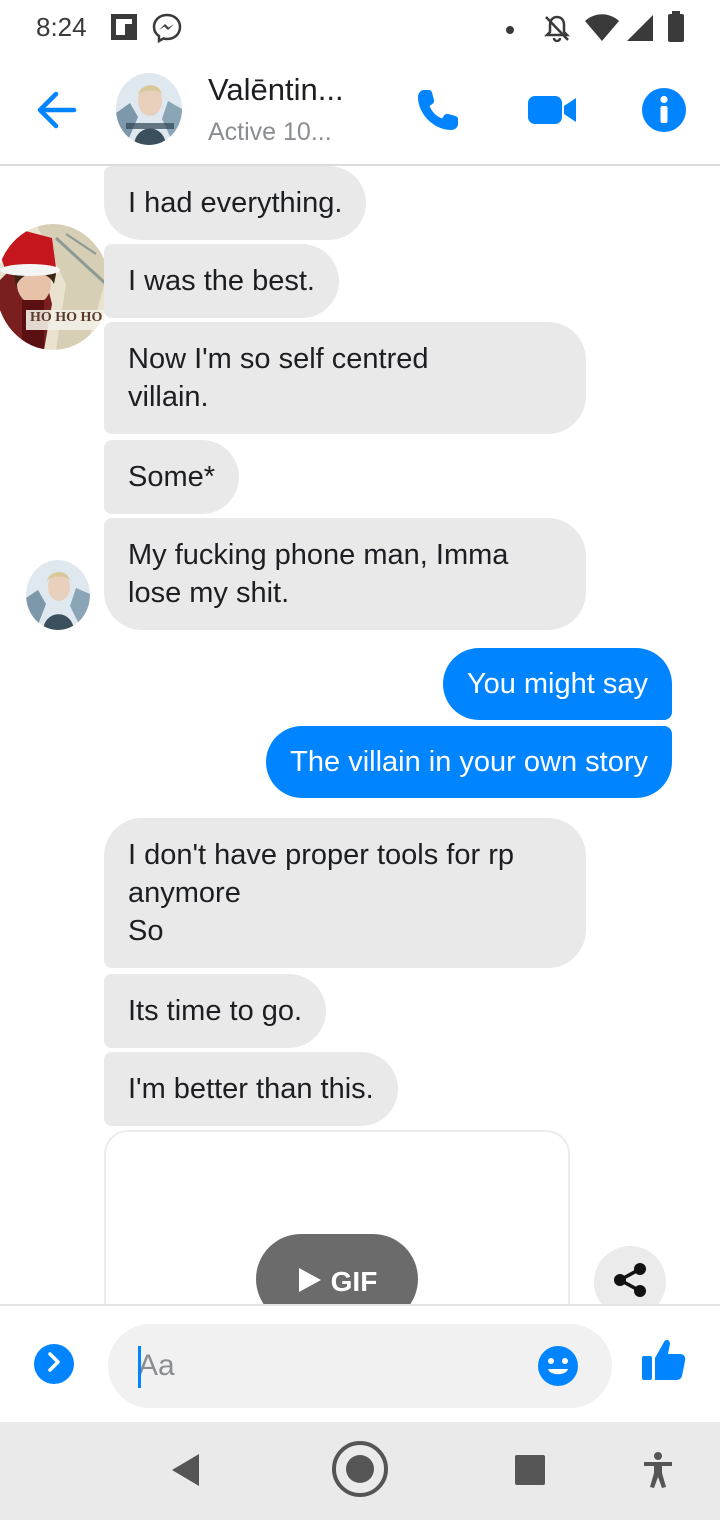 This screenshot has height=1520, width=720. What do you see at coordinates (221, 281) in the screenshot?
I see `message-bubble-incoming: I was the best.` at bounding box center [221, 281].